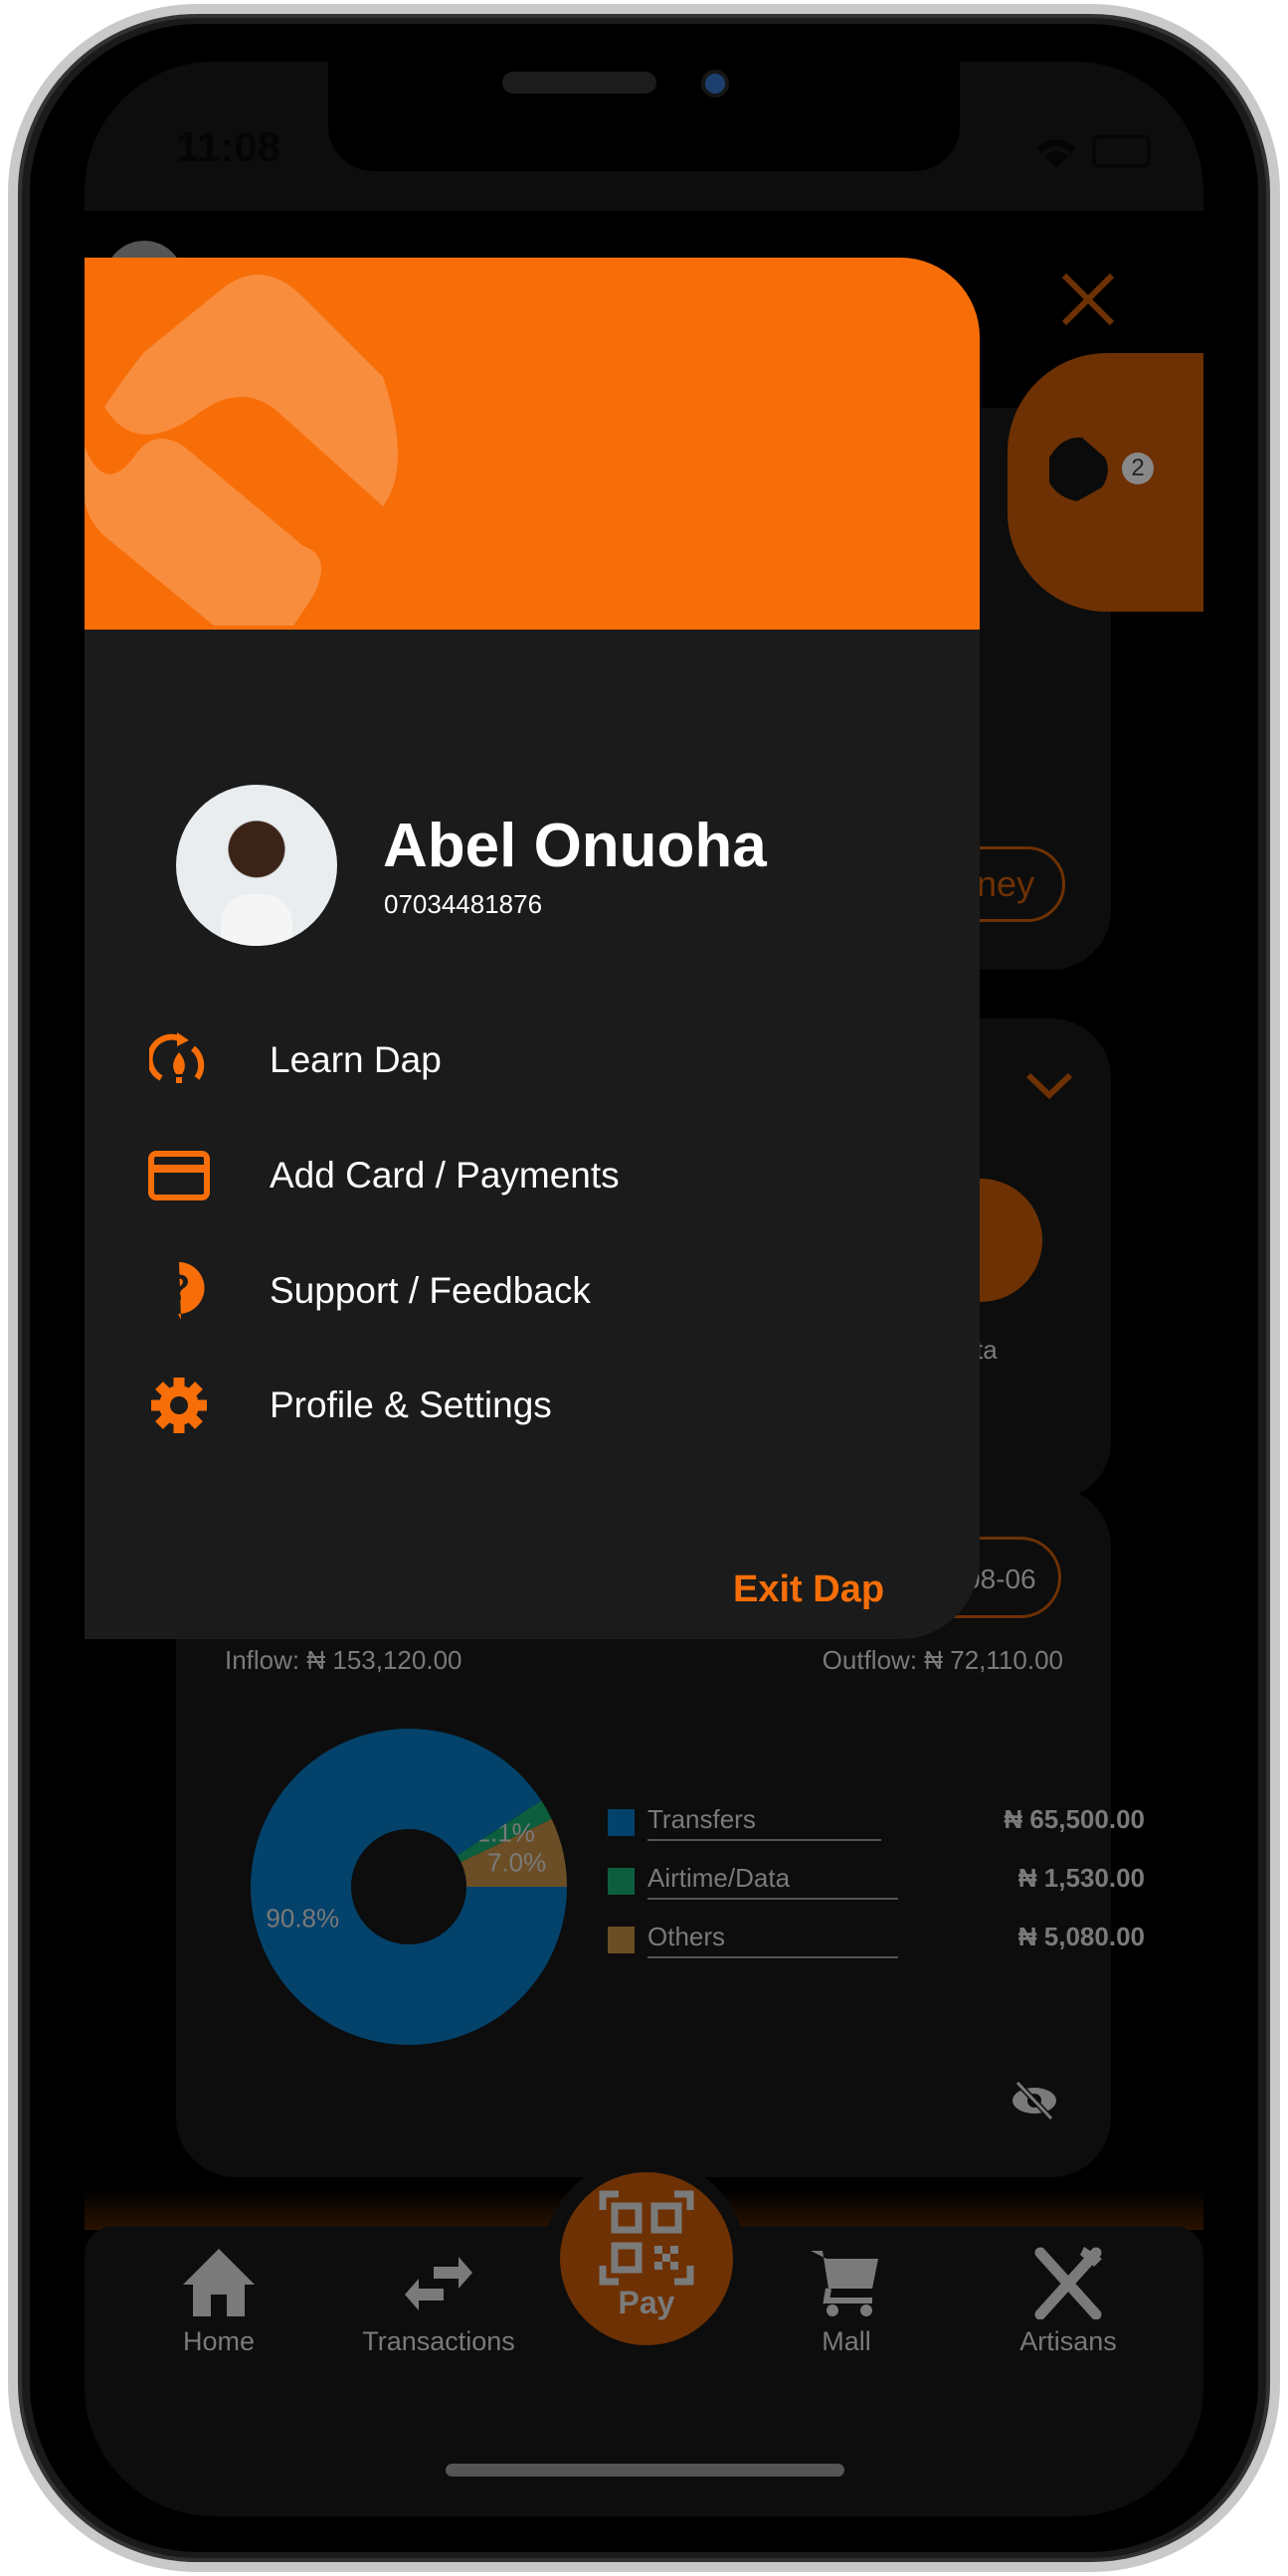  I want to click on qr-code-icon, so click(646, 2238).